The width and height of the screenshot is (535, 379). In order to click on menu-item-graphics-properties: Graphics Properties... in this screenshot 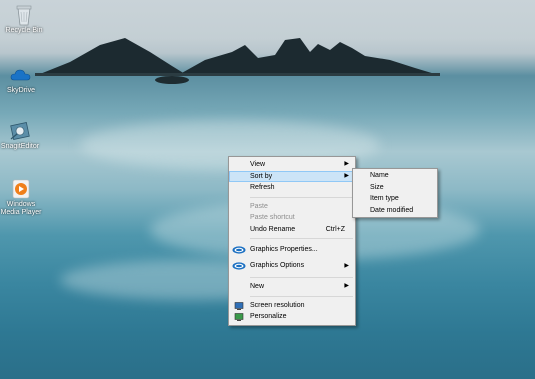, I will do `click(292, 250)`.